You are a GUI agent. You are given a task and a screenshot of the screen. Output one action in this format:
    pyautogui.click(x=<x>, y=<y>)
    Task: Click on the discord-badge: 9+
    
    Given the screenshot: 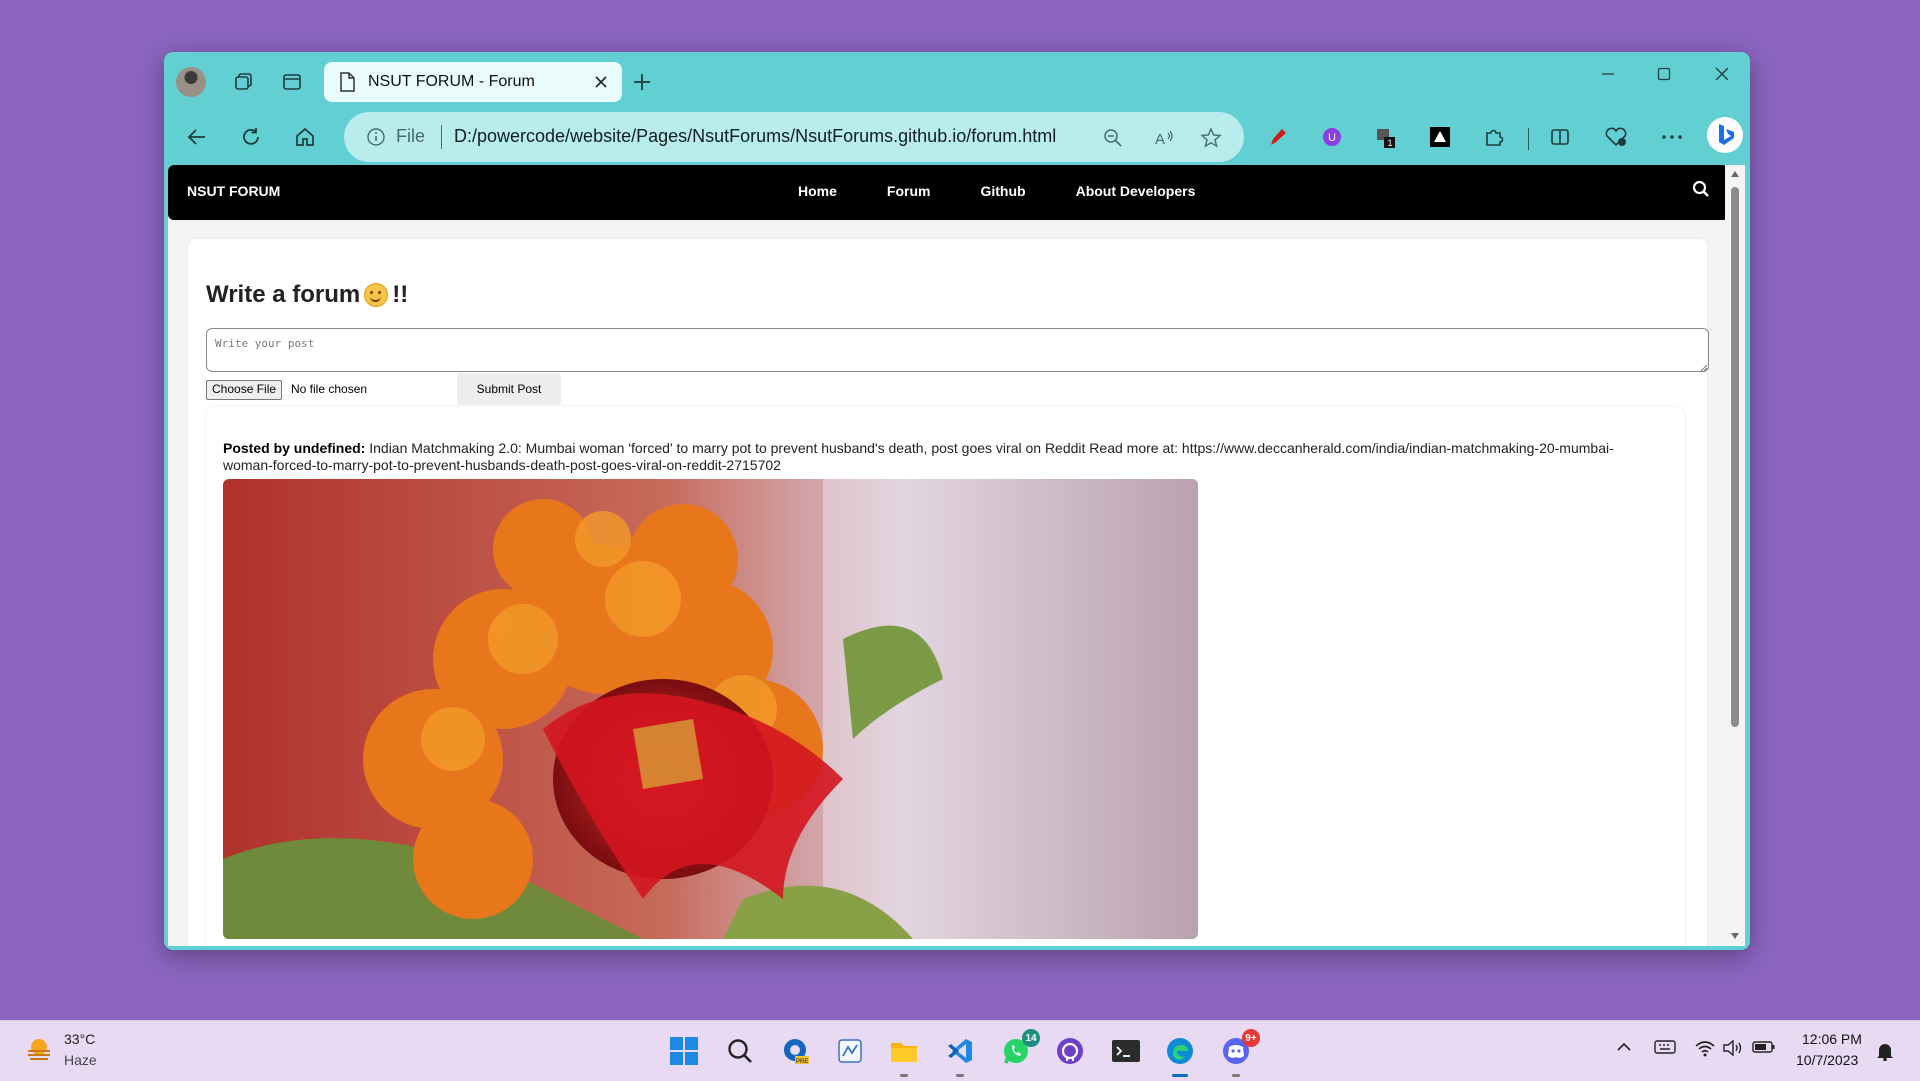 What is the action you would take?
    pyautogui.click(x=1251, y=1038)
    